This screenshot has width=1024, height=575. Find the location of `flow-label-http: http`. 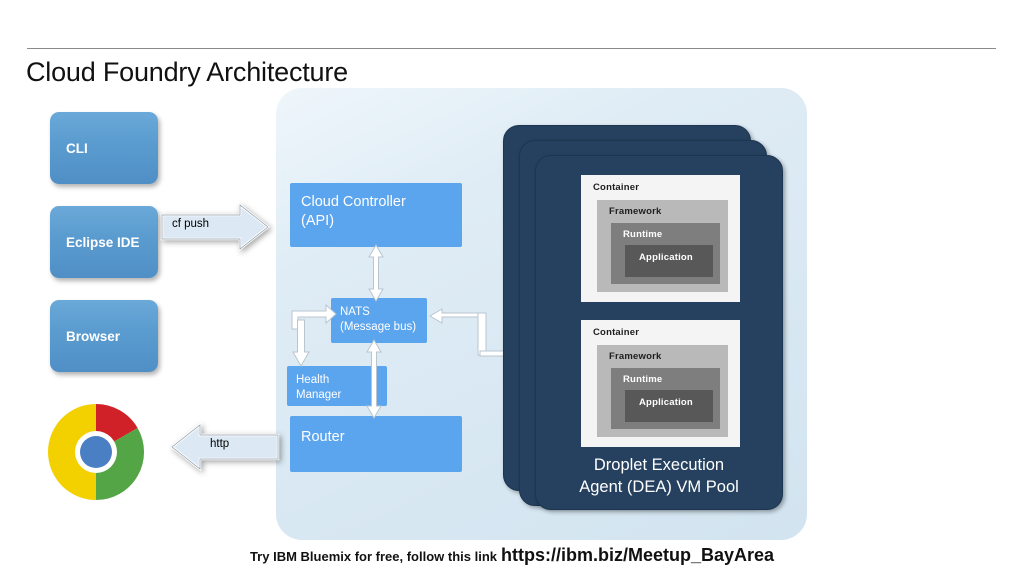

flow-label-http: http is located at coordinates (220, 444).